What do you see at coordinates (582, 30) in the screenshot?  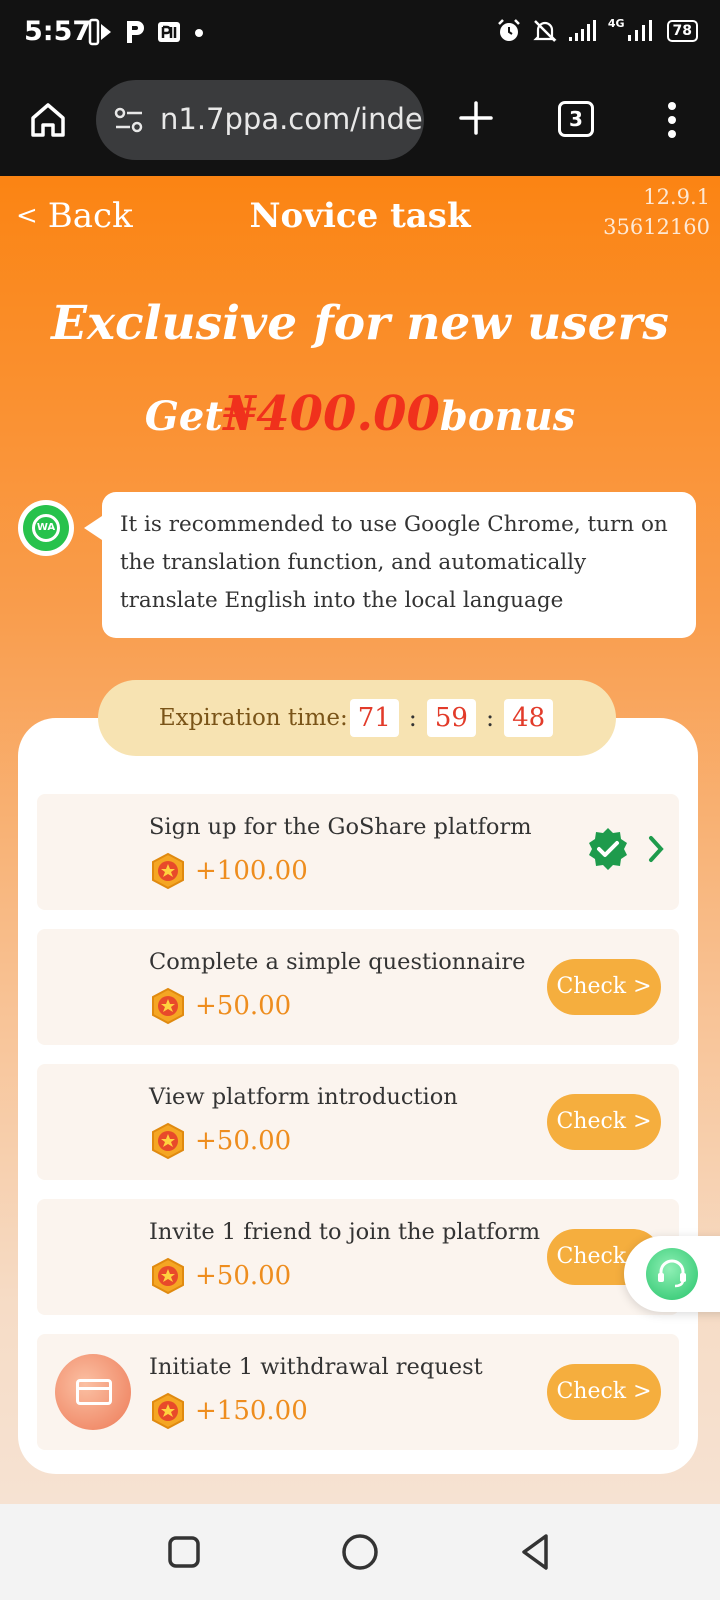 I see `signal-icon` at bounding box center [582, 30].